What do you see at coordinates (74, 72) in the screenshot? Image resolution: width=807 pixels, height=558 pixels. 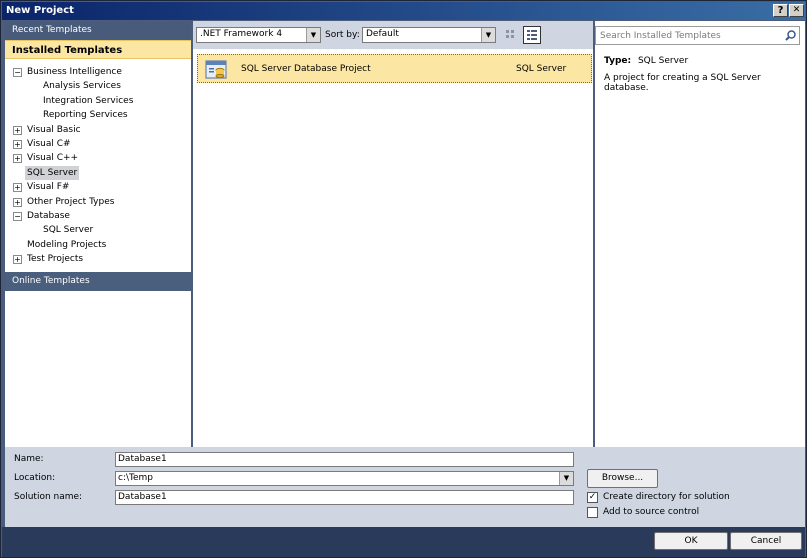 I see `tree-item-label: Business Intelligence` at bounding box center [74, 72].